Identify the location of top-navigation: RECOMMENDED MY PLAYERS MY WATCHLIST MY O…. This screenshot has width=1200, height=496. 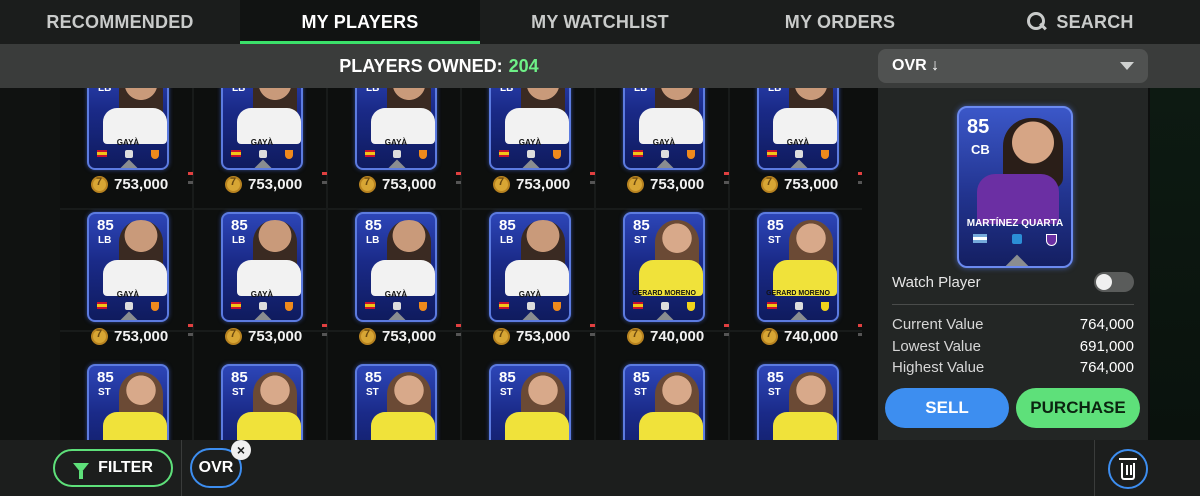
(600, 22).